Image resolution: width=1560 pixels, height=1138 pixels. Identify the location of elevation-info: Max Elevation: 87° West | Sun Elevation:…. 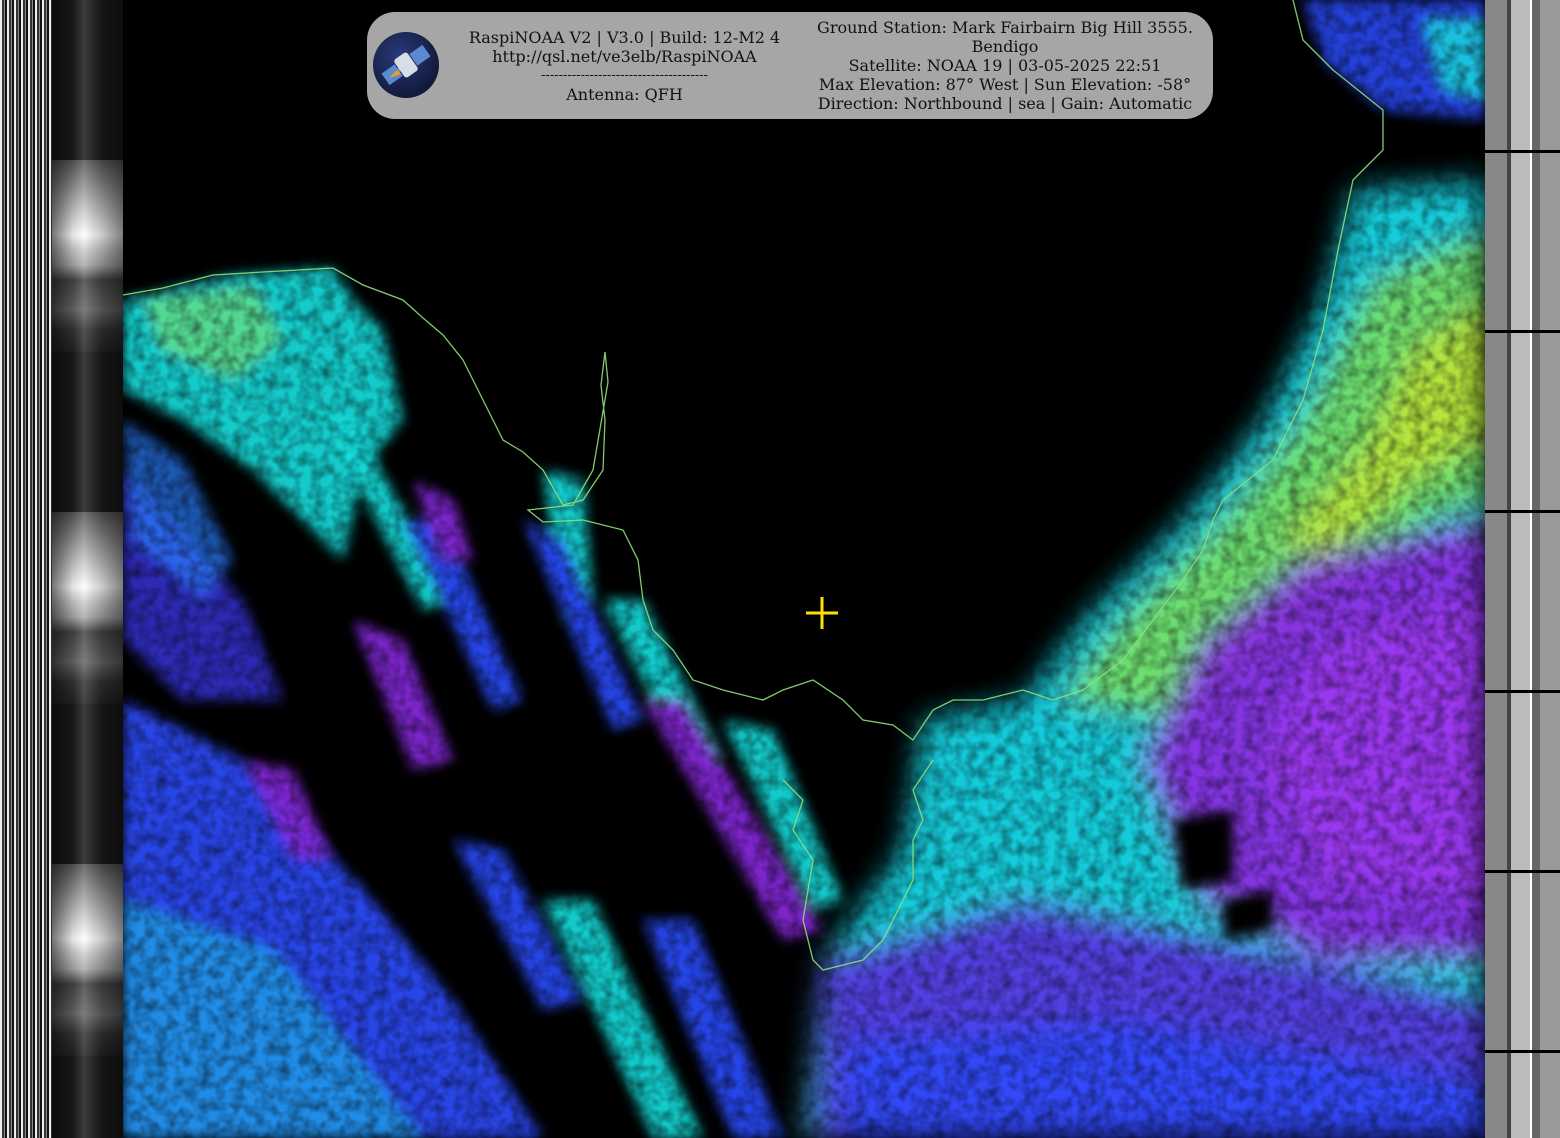
(1005, 84).